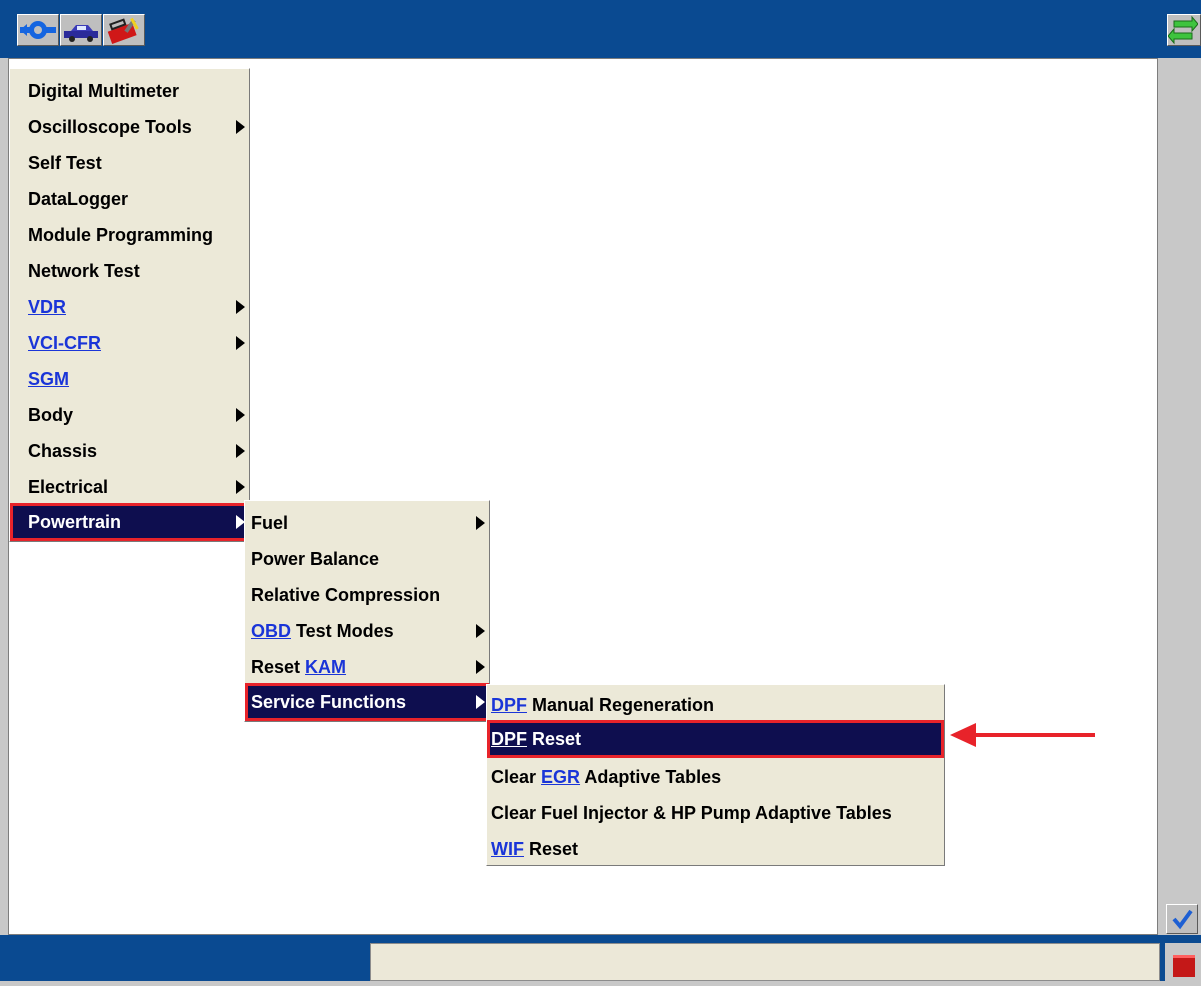 This screenshot has width=1201, height=986. I want to click on menu-item-obd-test-modes: OBD Test Modes, so click(367, 631).